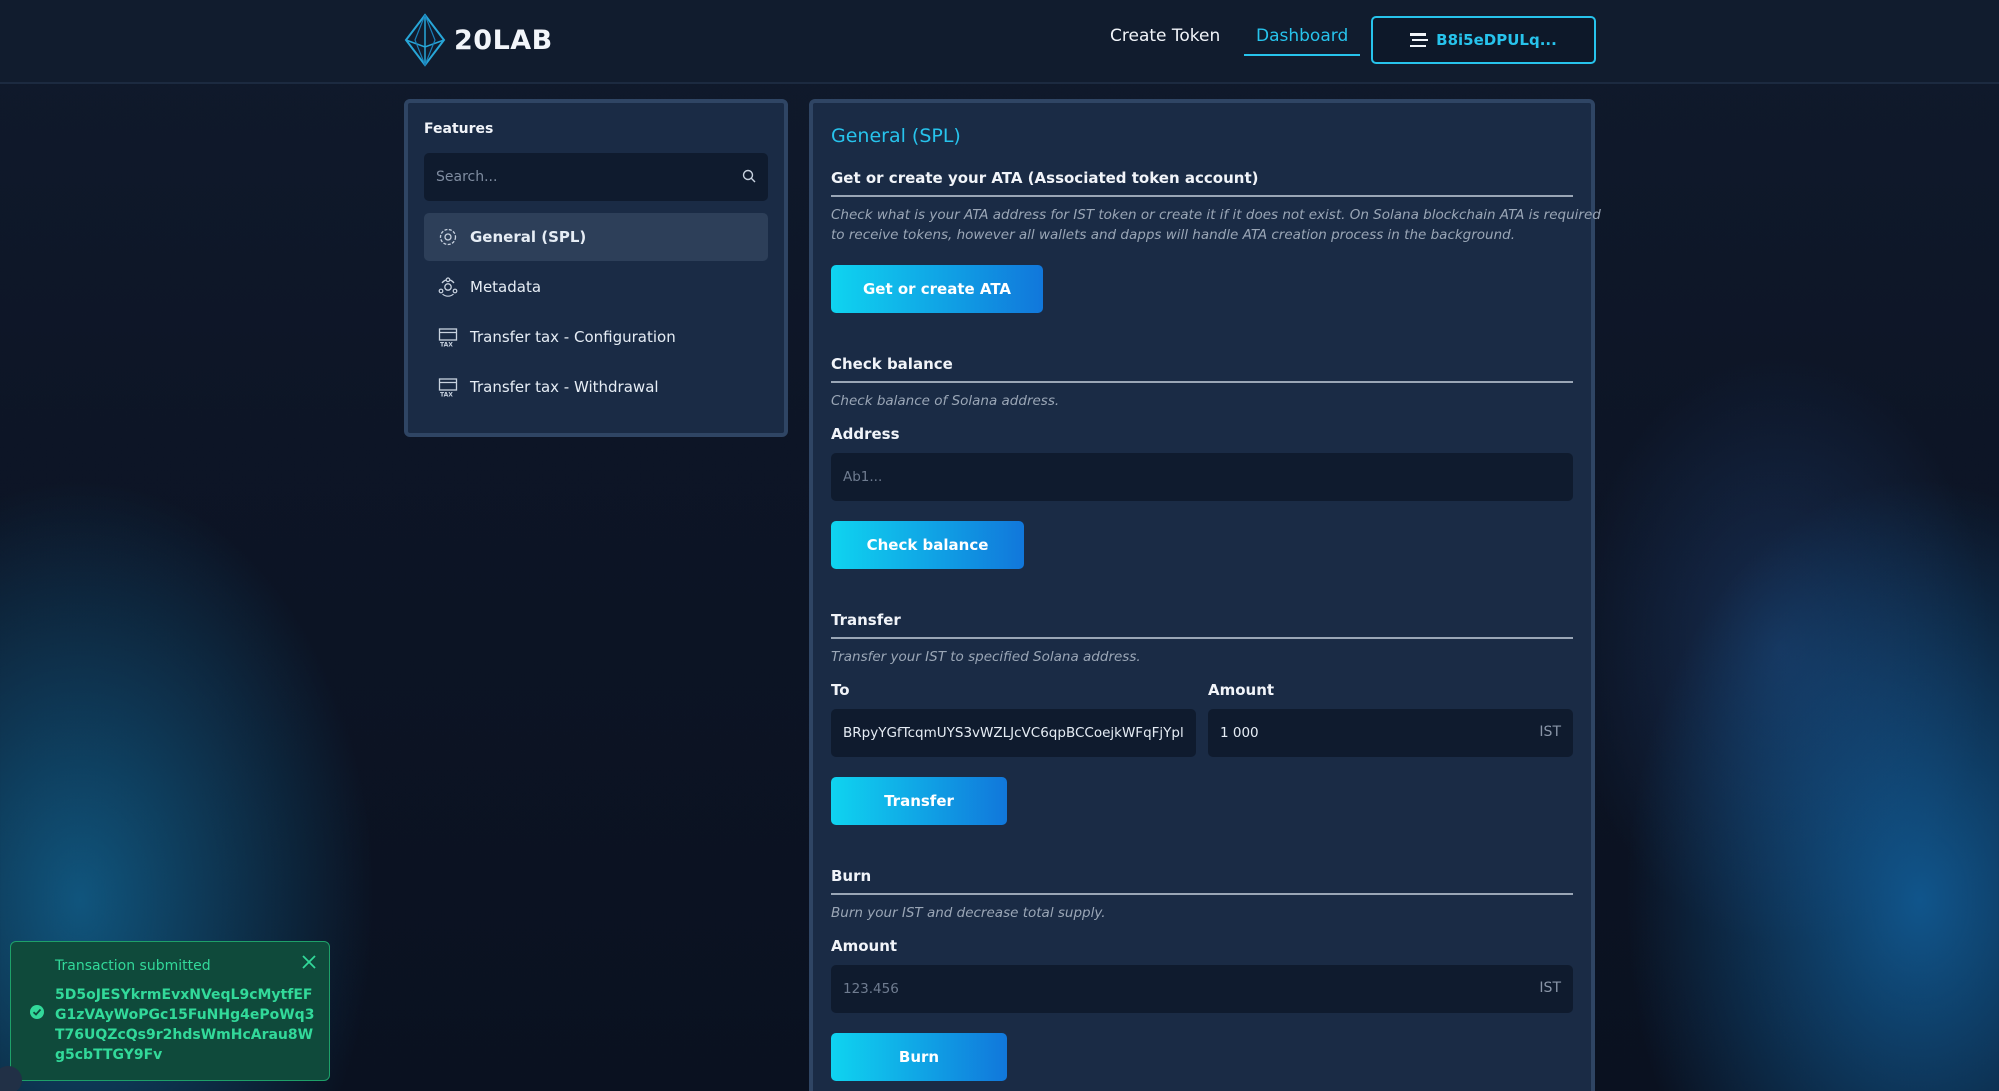  What do you see at coordinates (37, 1012) in the screenshot?
I see `check-circle-icon` at bounding box center [37, 1012].